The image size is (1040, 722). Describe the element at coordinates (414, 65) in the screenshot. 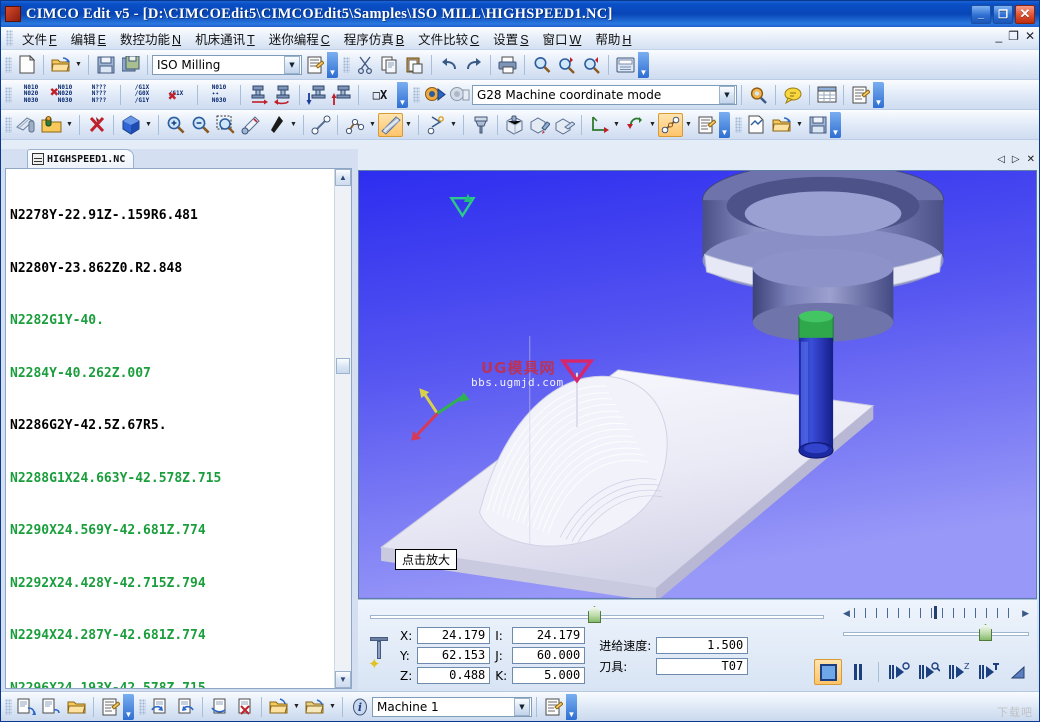

I see `paste-icon` at that location.